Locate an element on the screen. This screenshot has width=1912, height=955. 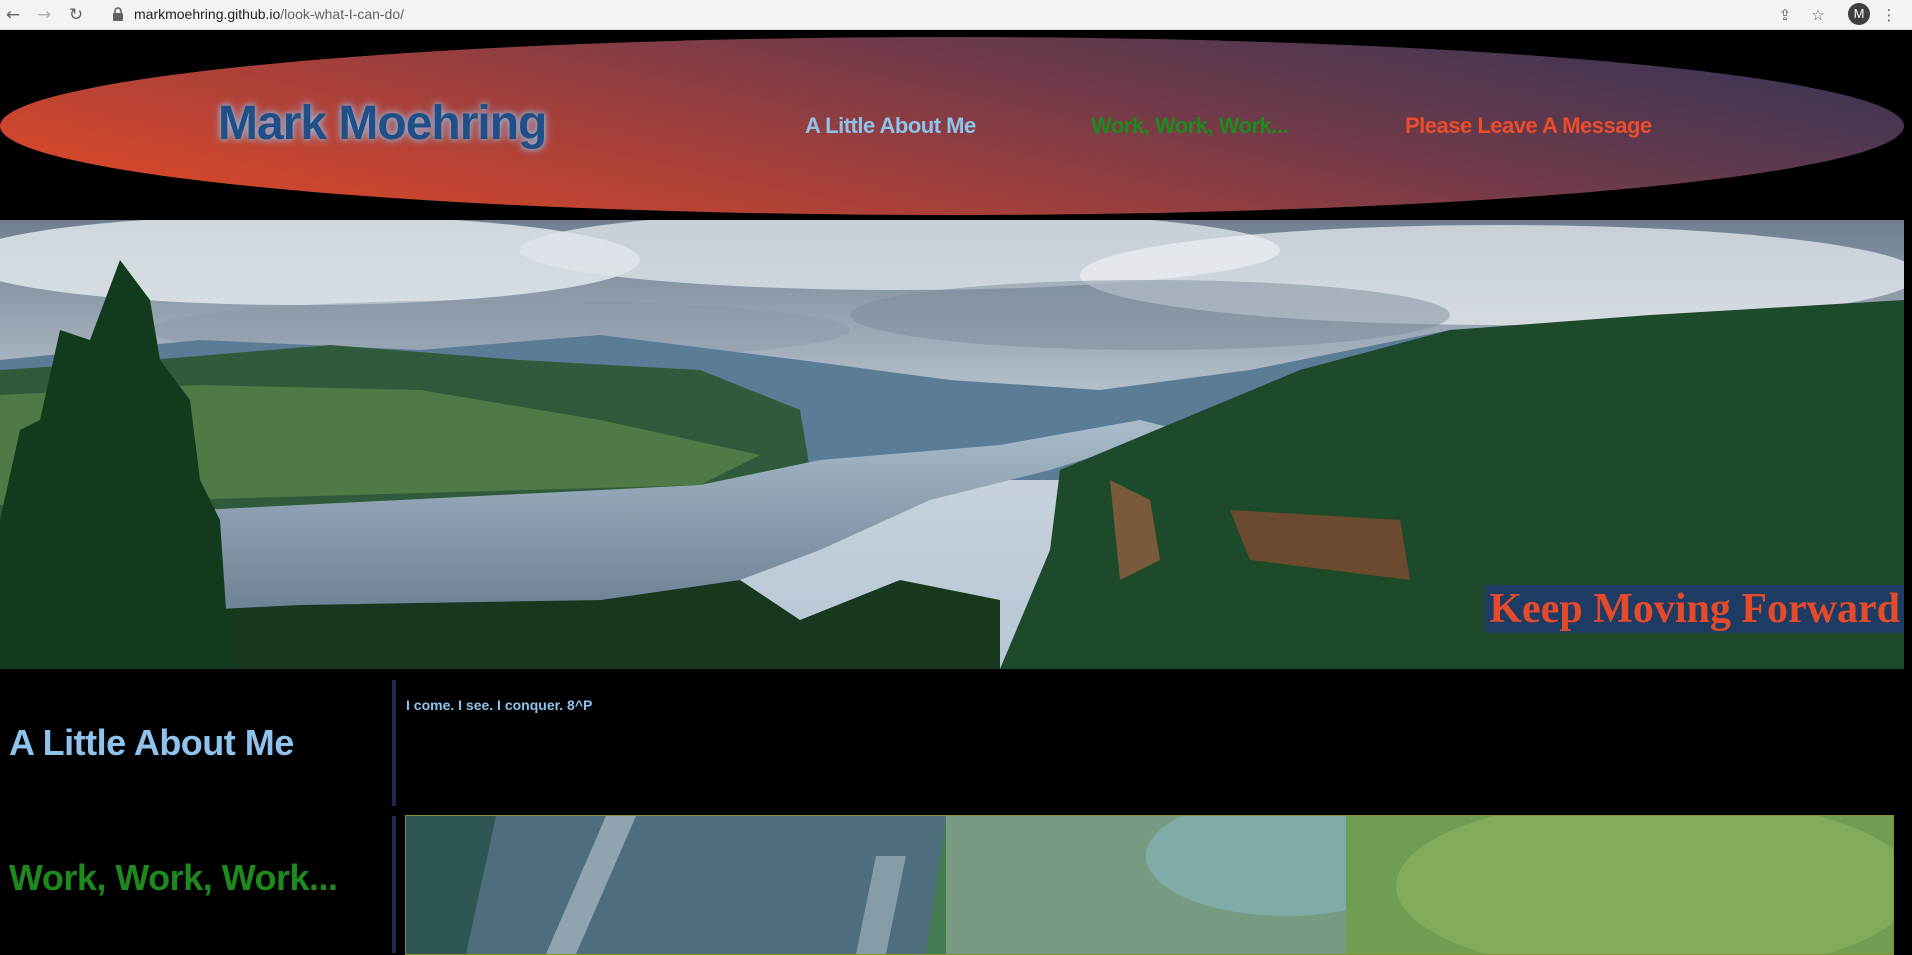
nav-link-about: A Little About Me is located at coordinates (890, 126).